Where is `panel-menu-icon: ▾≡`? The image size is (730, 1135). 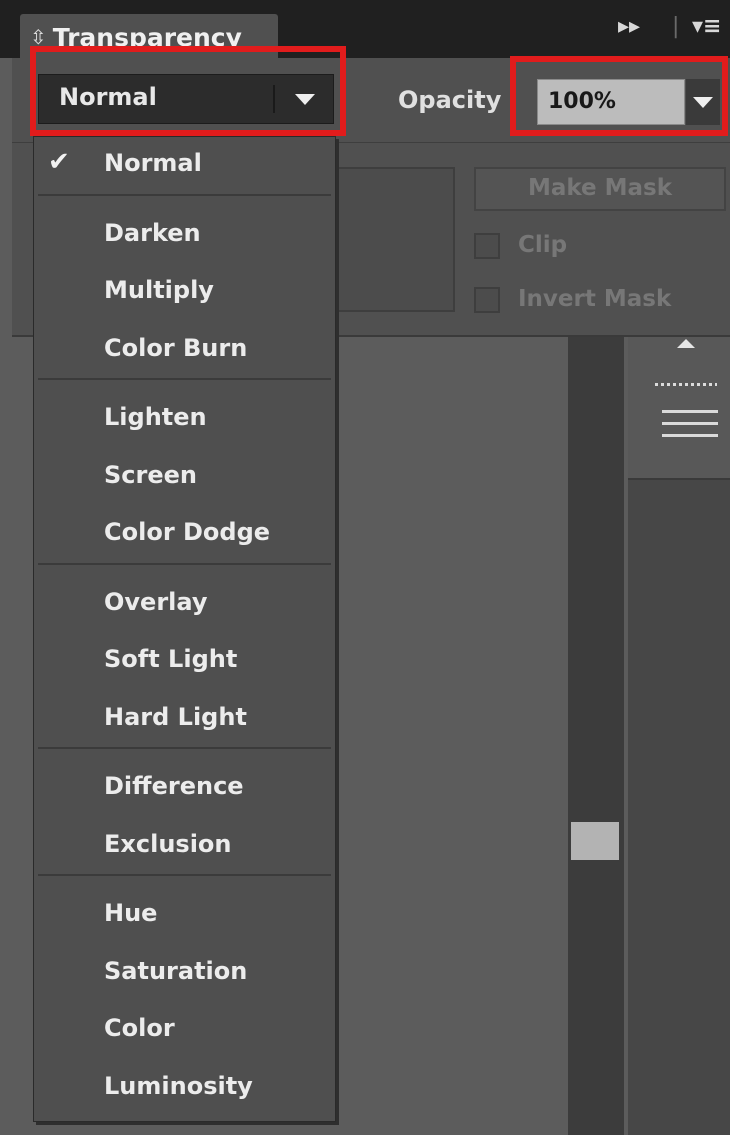 panel-menu-icon: ▾≡ is located at coordinates (706, 26).